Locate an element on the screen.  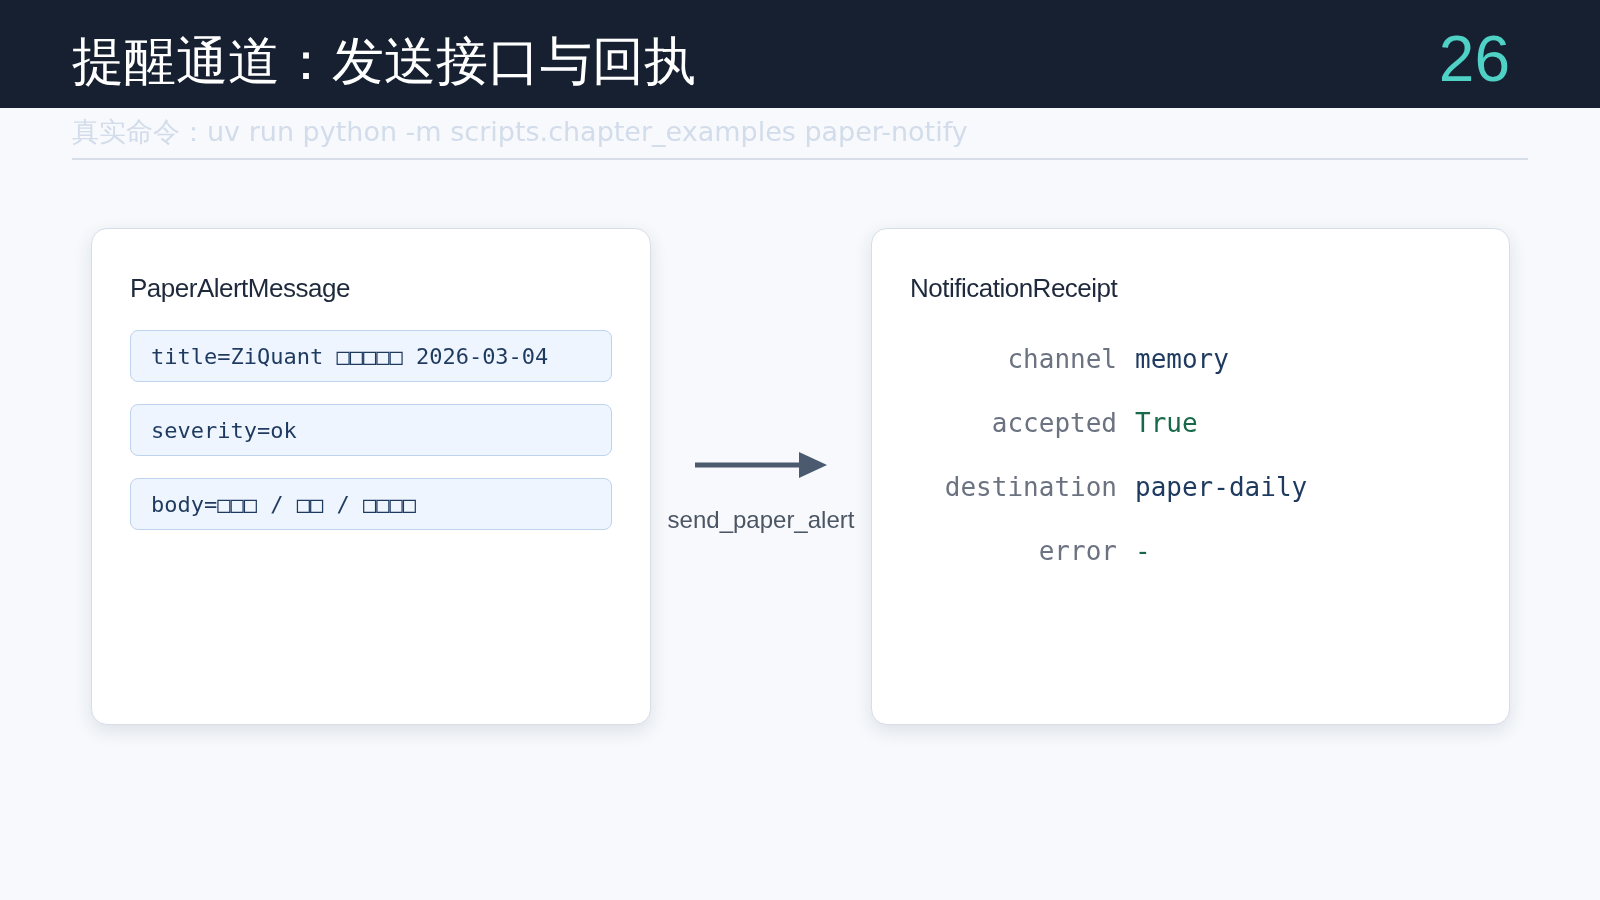
field-value: severity=ok is located at coordinates (371, 430).